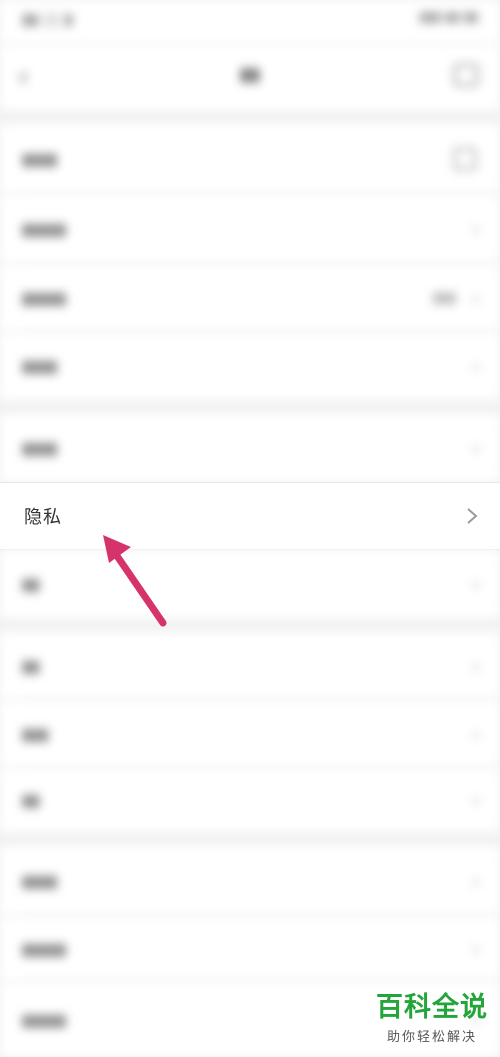 The height and width of the screenshot is (1057, 500). I want to click on qr-icon, so click(465, 159).